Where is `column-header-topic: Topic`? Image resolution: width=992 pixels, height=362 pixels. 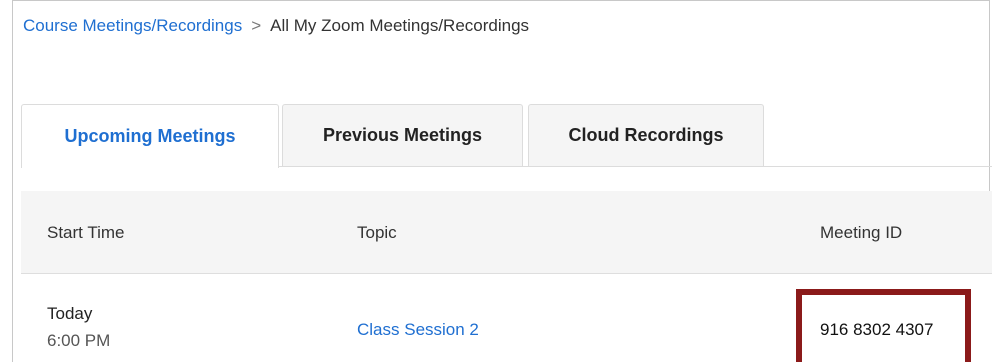 column-header-topic: Topic is located at coordinates (377, 232).